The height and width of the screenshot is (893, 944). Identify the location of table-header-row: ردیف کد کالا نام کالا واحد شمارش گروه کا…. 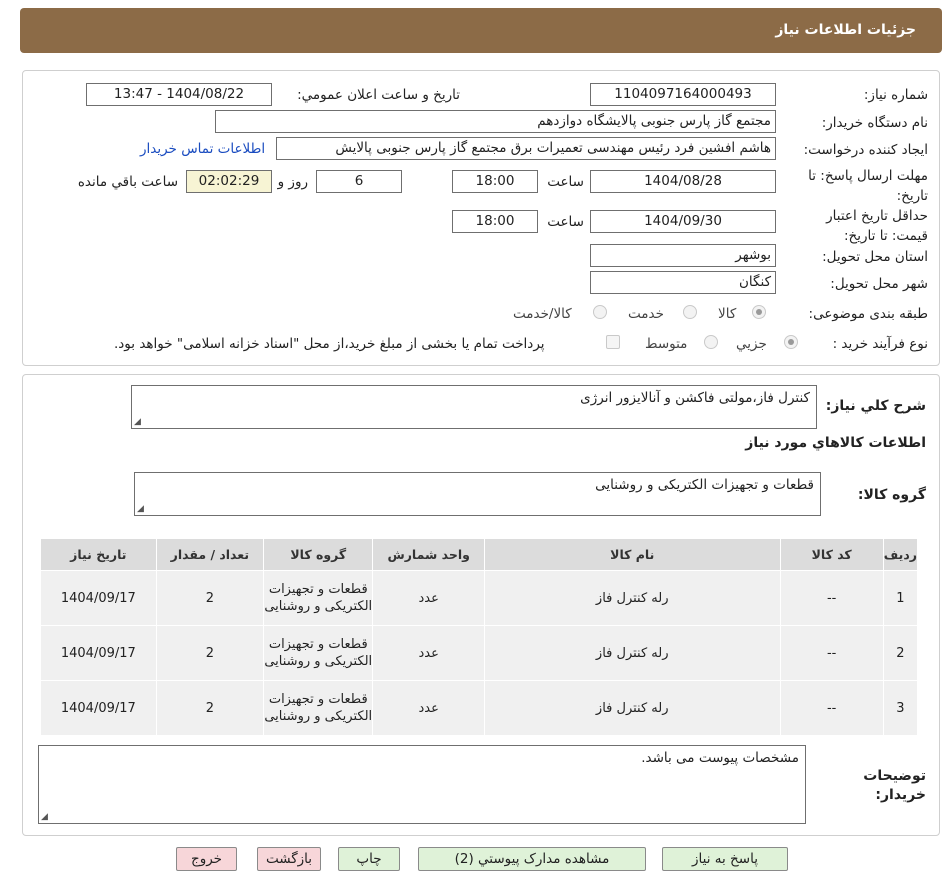
(479, 554).